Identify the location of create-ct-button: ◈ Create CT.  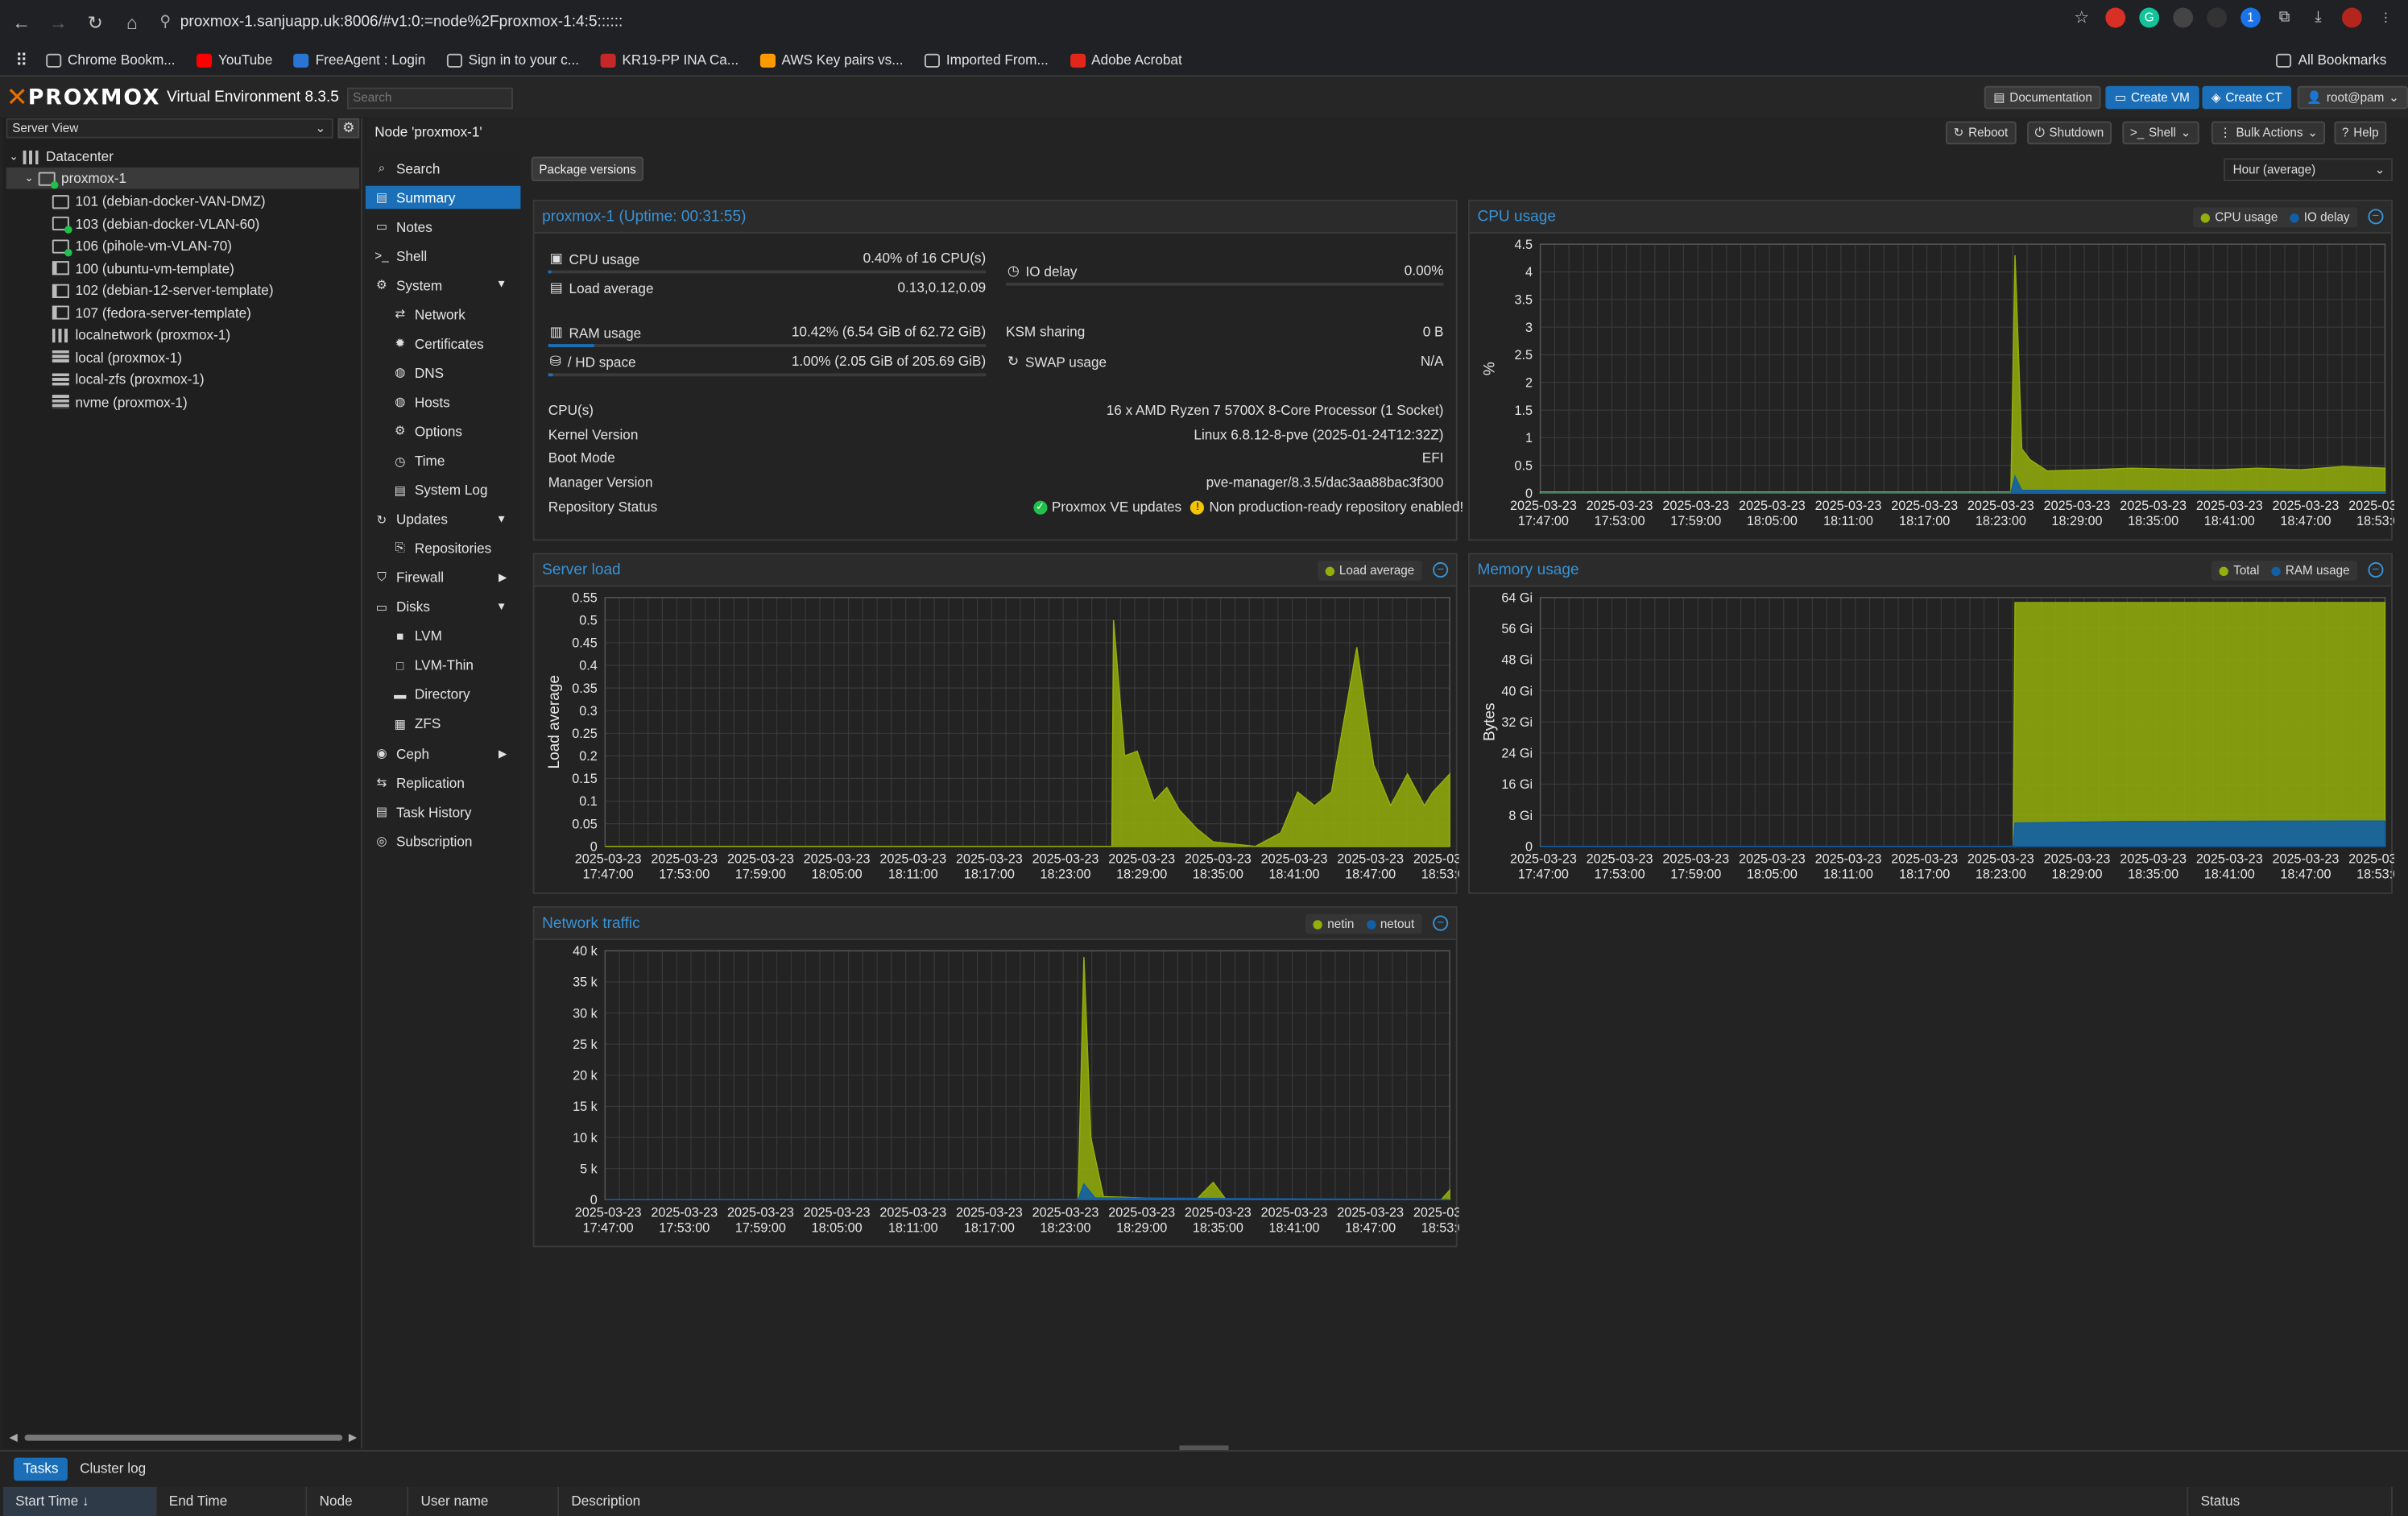
(2247, 97).